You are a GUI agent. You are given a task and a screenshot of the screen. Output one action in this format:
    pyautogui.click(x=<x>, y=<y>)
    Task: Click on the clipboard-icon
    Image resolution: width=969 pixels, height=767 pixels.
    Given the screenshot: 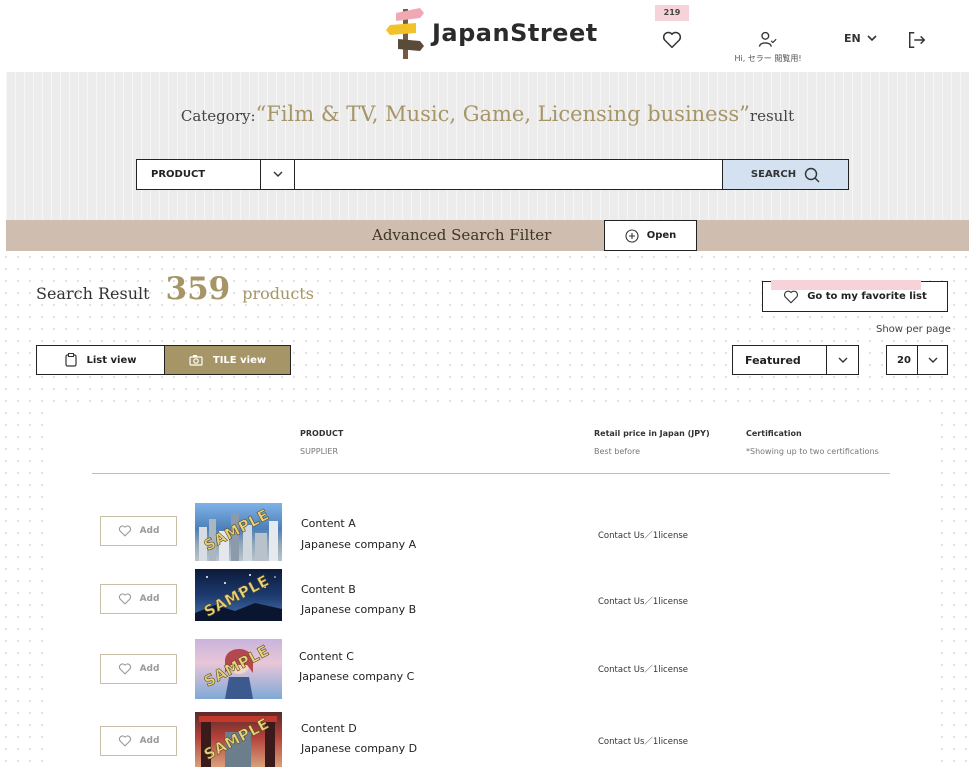 What is the action you would take?
    pyautogui.click(x=70, y=360)
    